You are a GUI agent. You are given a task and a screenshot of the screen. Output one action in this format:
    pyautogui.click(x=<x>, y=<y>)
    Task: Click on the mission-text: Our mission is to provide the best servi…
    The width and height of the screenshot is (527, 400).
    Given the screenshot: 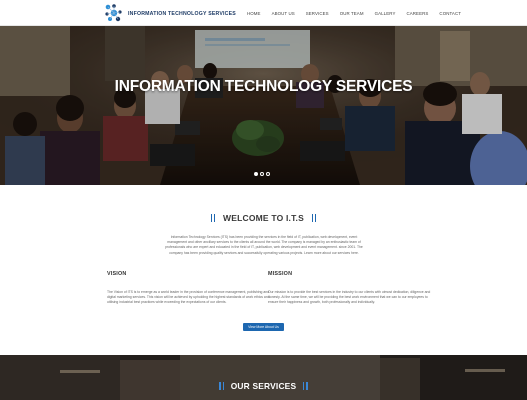 What is the action you would take?
    pyautogui.click(x=349, y=297)
    